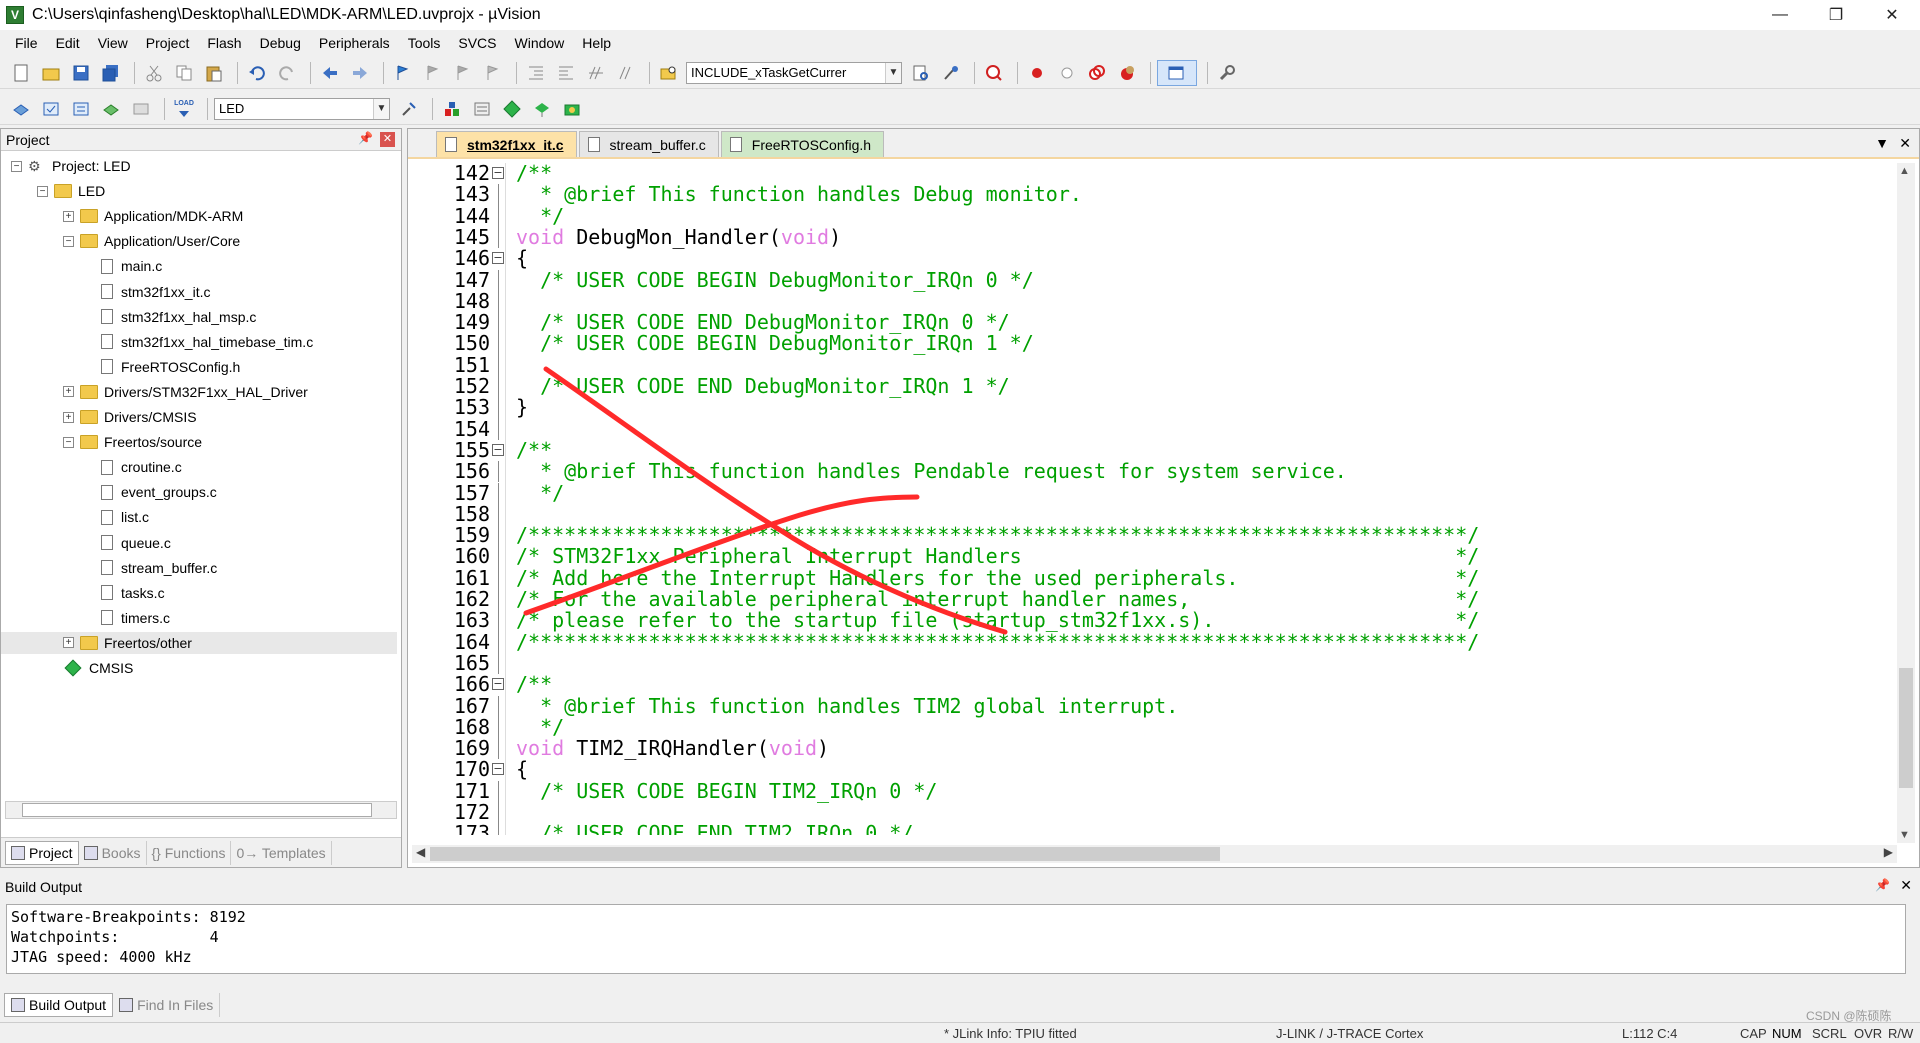  I want to click on code-line: 169 void TIM2_IRQHandler(void), so click(1152, 748).